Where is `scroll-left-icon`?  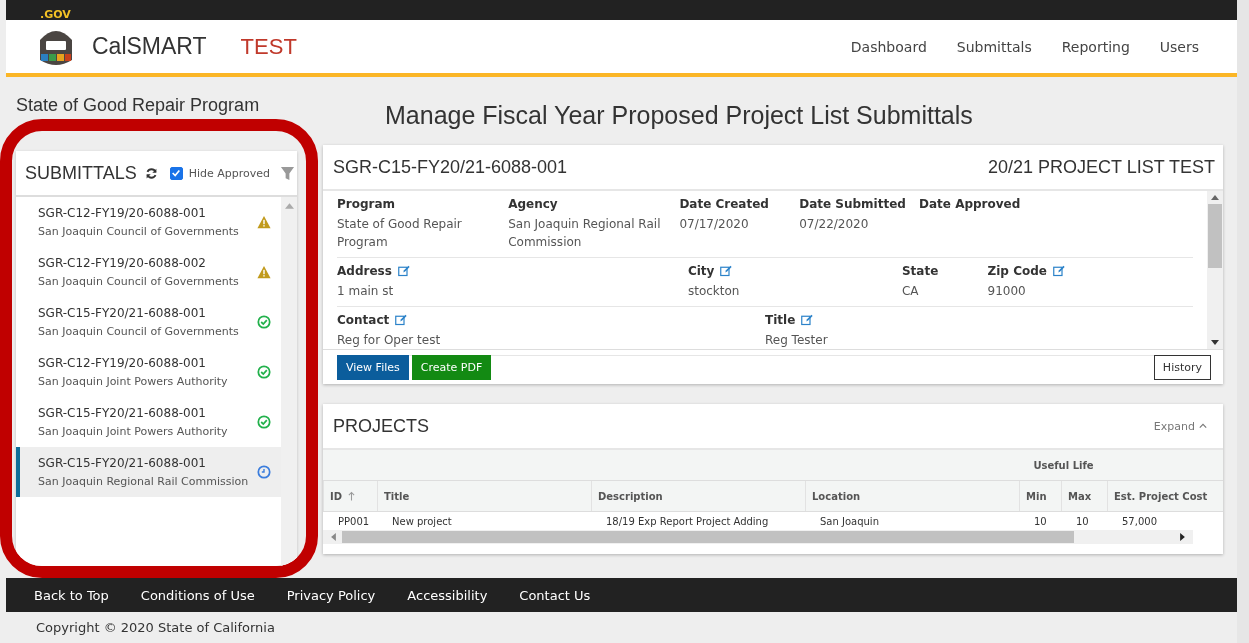
scroll-left-icon is located at coordinates (333, 537).